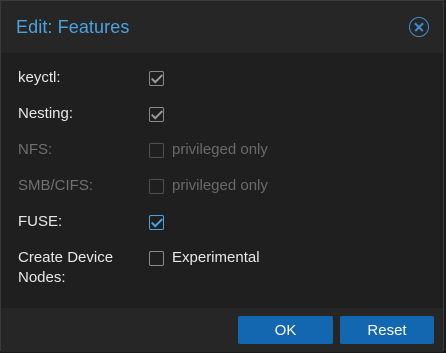 This screenshot has width=446, height=353. What do you see at coordinates (419, 27) in the screenshot?
I see `close-icon` at bounding box center [419, 27].